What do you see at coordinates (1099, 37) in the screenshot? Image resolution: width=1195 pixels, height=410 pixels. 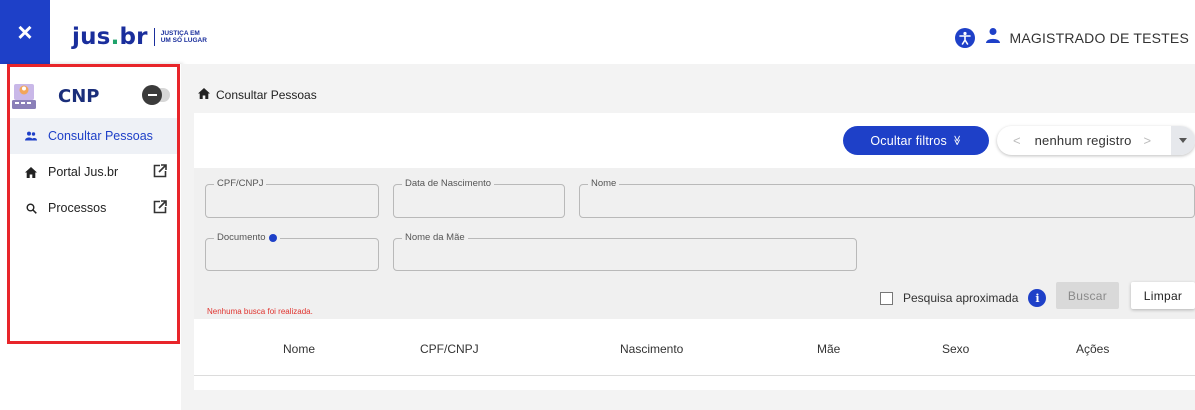 I see `user-name: MAGISTRADO DE TESTES` at bounding box center [1099, 37].